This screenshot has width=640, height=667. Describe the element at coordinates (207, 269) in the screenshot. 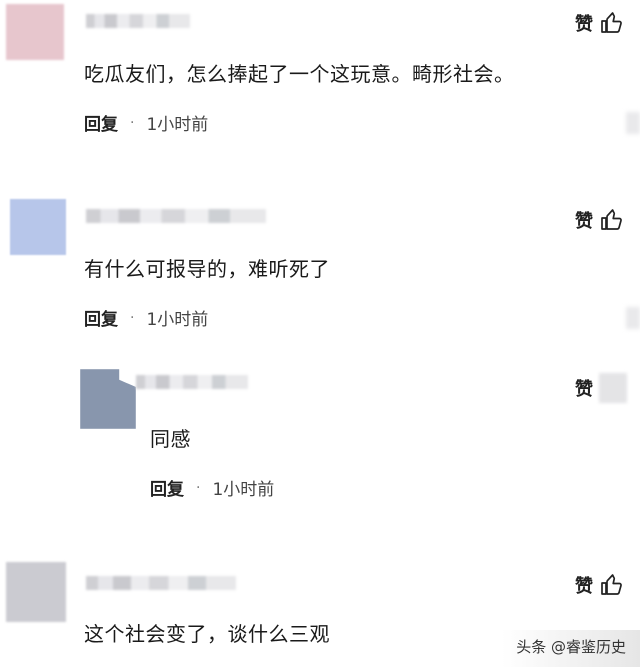

I see `comment-text: 有什么可报导的，难听死了` at that location.